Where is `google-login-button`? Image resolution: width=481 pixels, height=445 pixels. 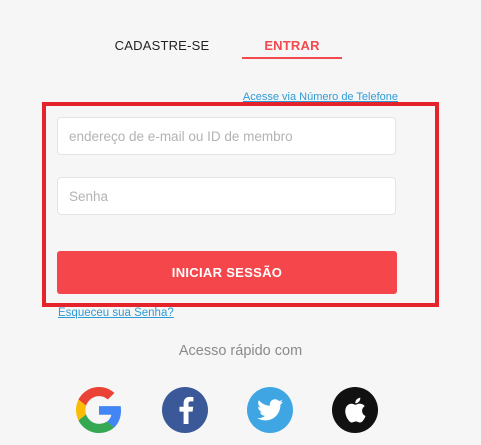
google-login-button is located at coordinates (99, 410).